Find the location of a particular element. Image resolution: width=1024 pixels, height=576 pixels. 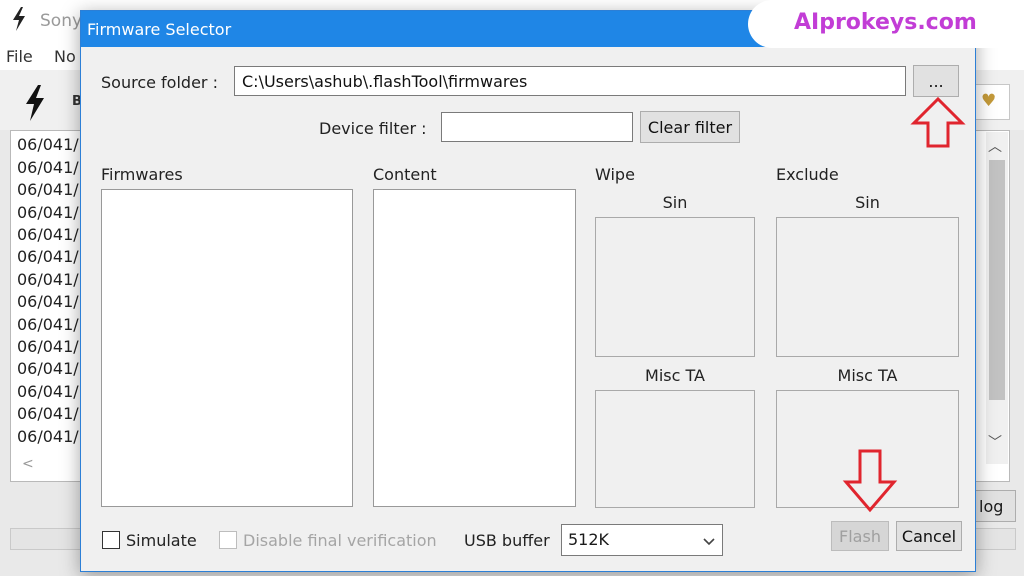

wipe-misc-ta-label: Misc TA is located at coordinates (675, 375).